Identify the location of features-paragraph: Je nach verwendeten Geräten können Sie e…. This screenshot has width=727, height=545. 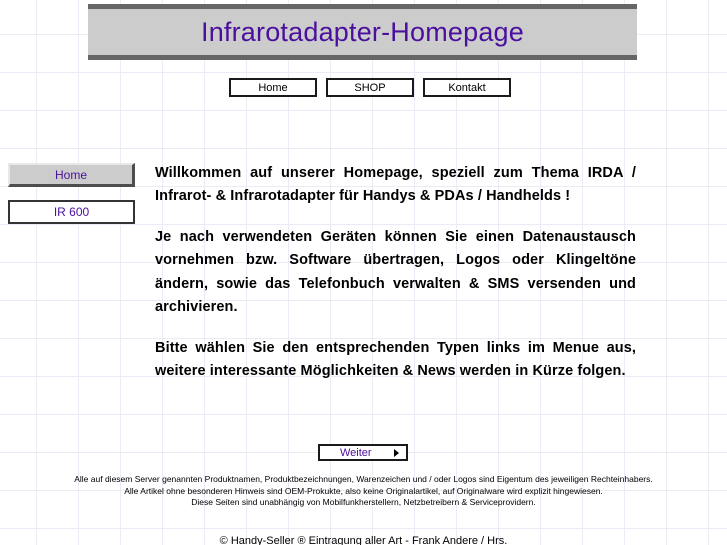
(395, 272).